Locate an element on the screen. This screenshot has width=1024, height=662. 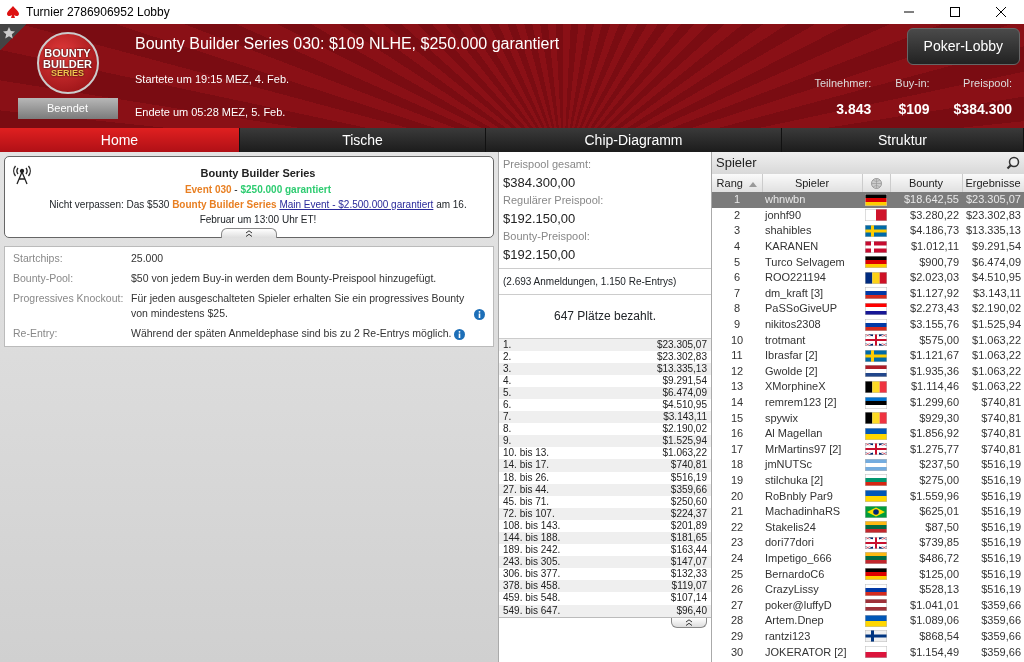
table-row: 20 RoBnbly Par9 $1.559,96 $516,19 is located at coordinates (868, 496).